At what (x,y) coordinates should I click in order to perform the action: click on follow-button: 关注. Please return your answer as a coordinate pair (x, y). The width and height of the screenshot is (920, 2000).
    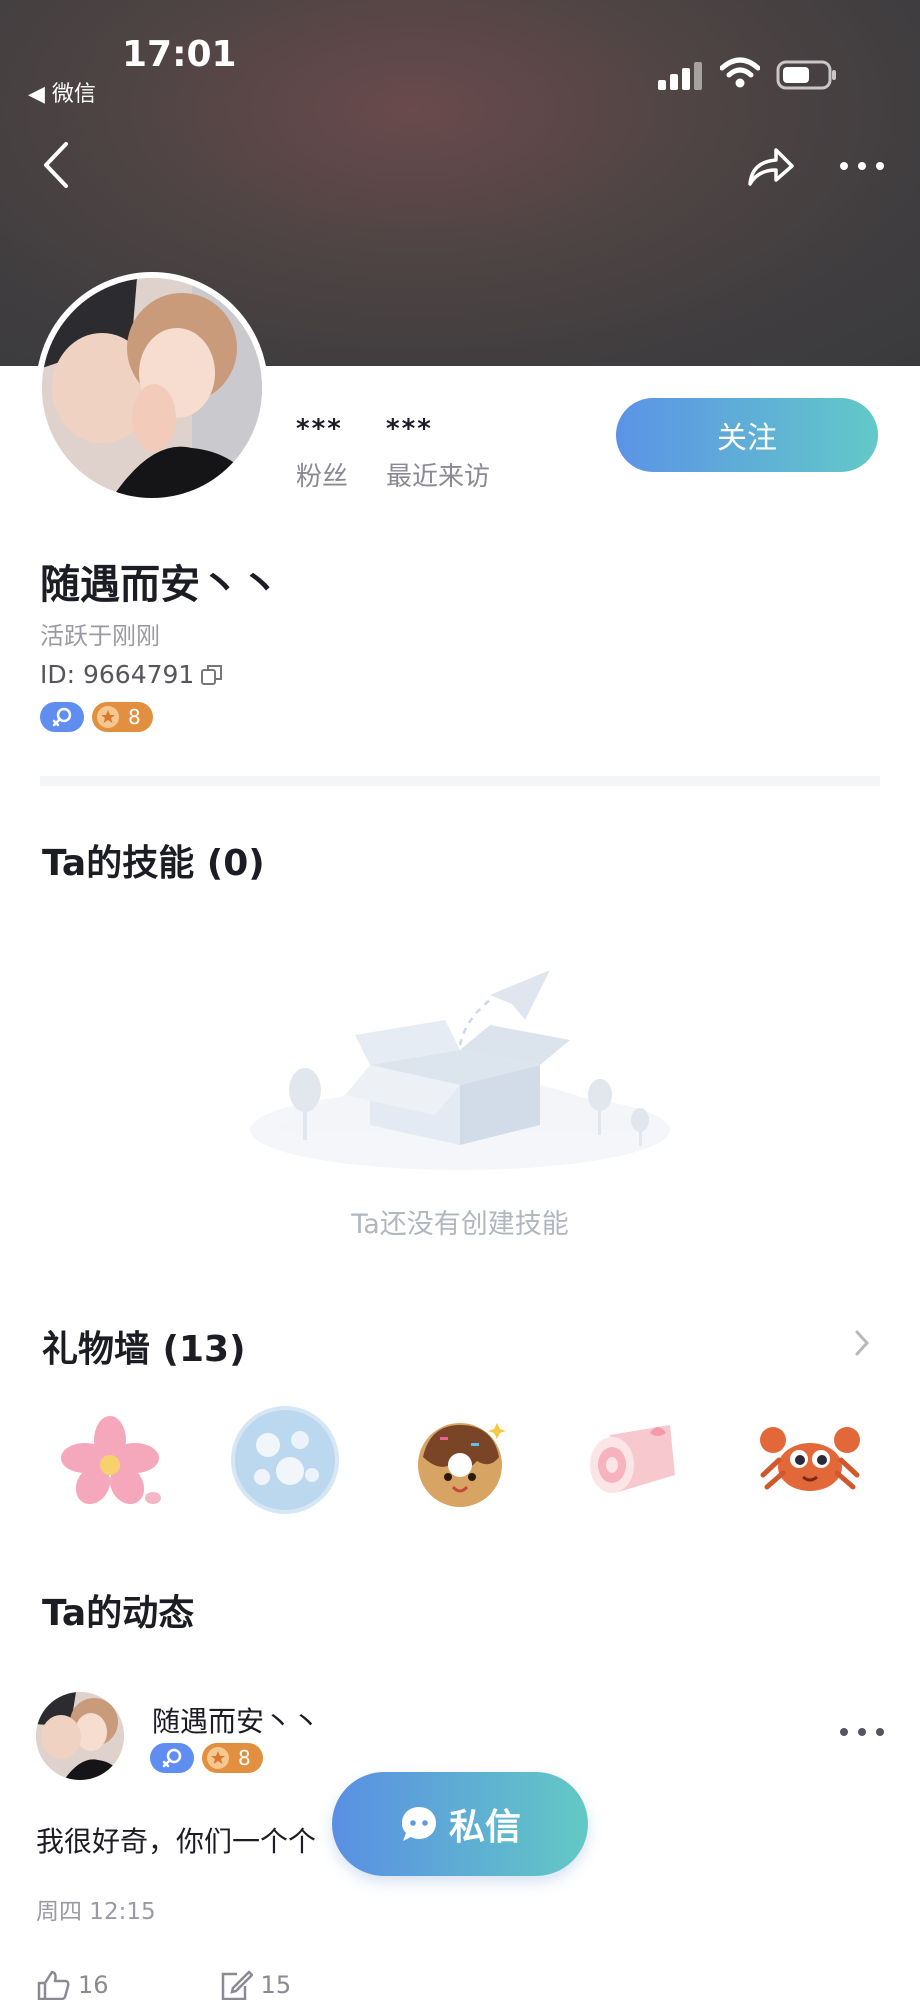
    Looking at the image, I should click on (747, 435).